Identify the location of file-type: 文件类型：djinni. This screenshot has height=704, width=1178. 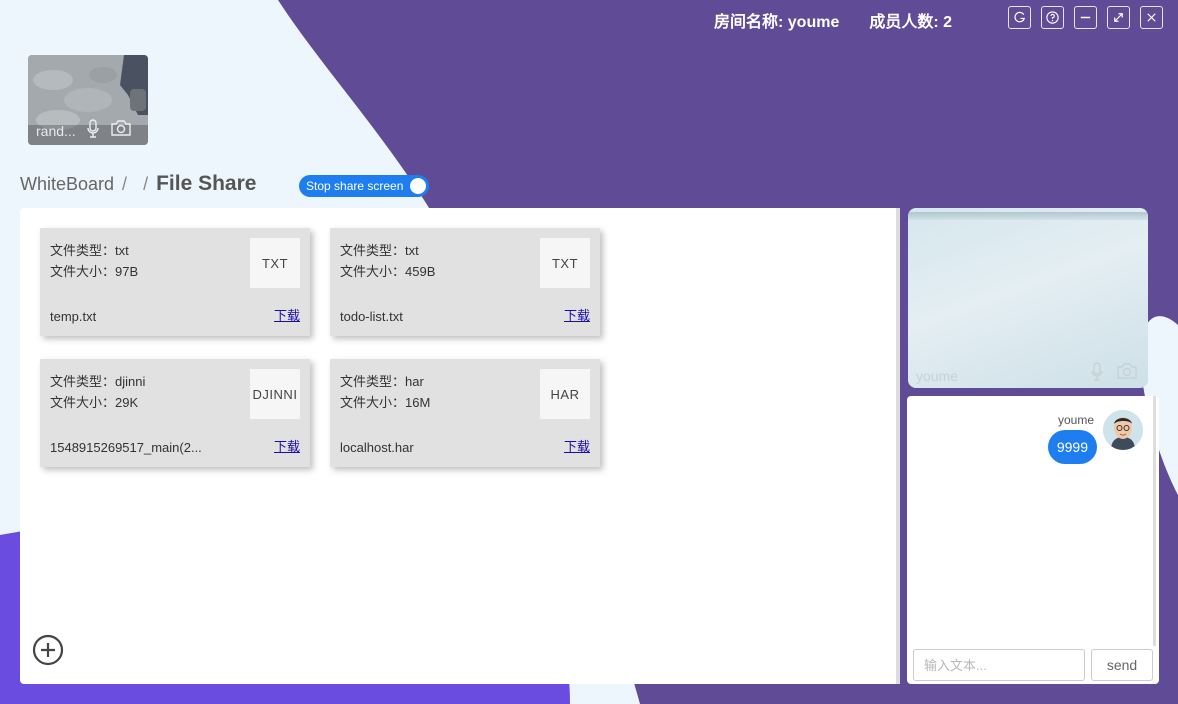
(98, 381).